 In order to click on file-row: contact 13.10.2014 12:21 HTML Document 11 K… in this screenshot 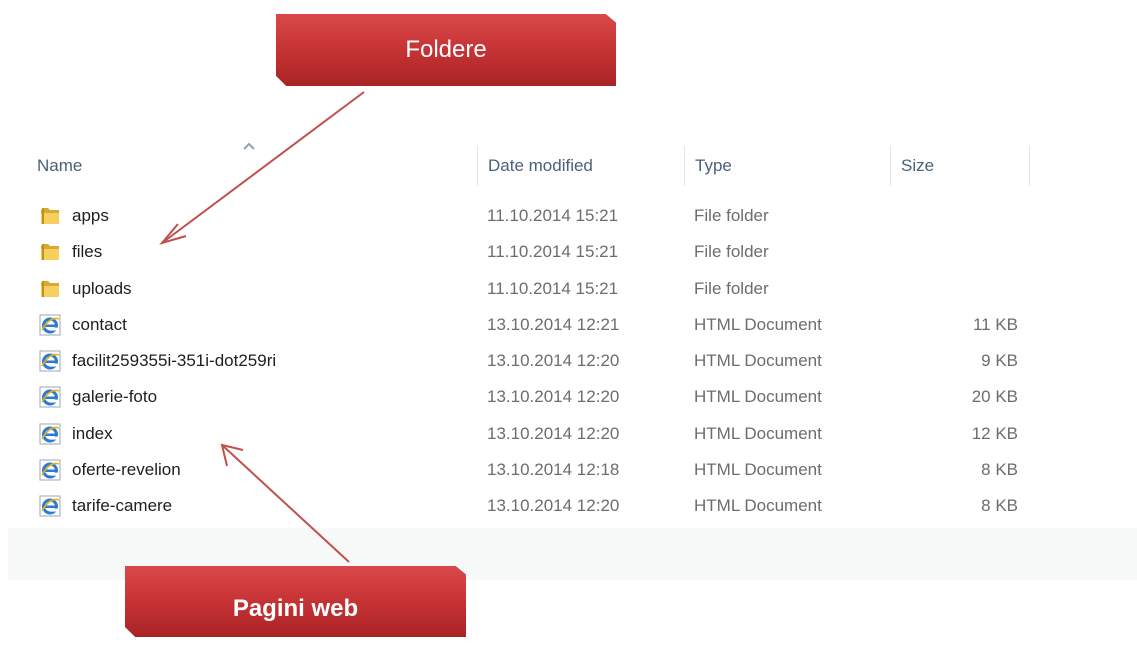, I will do `click(568, 326)`.